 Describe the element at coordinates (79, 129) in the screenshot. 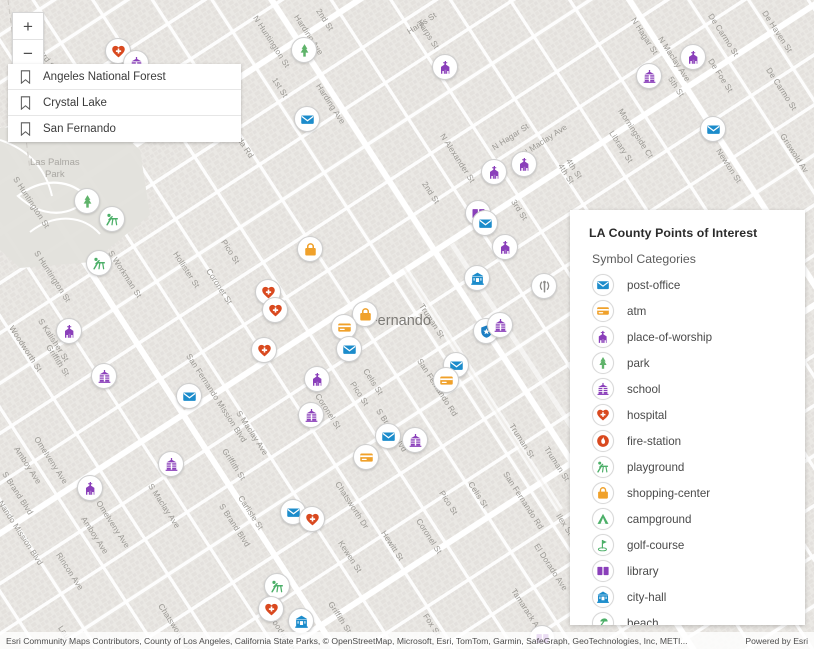

I see `bookmark-label: San Fernando` at that location.